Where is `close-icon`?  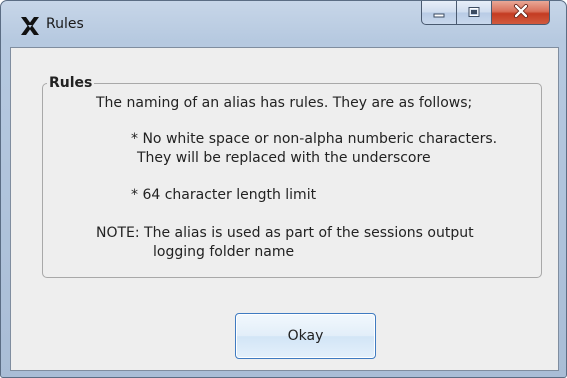 close-icon is located at coordinates (521, 12).